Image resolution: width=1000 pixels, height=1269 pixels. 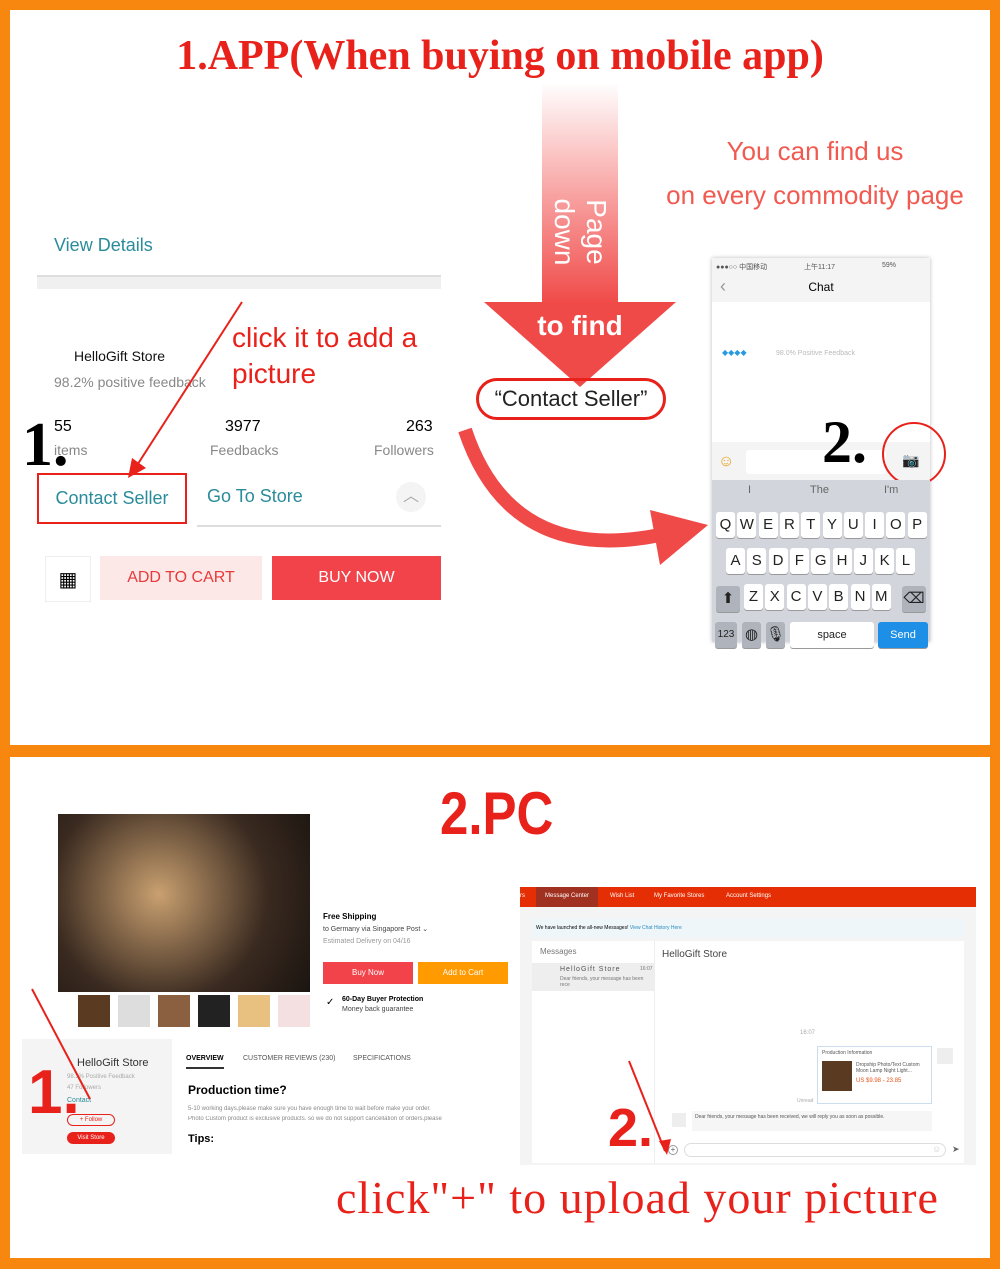 What do you see at coordinates (914, 454) in the screenshot?
I see `camera-highlight-circle` at bounding box center [914, 454].